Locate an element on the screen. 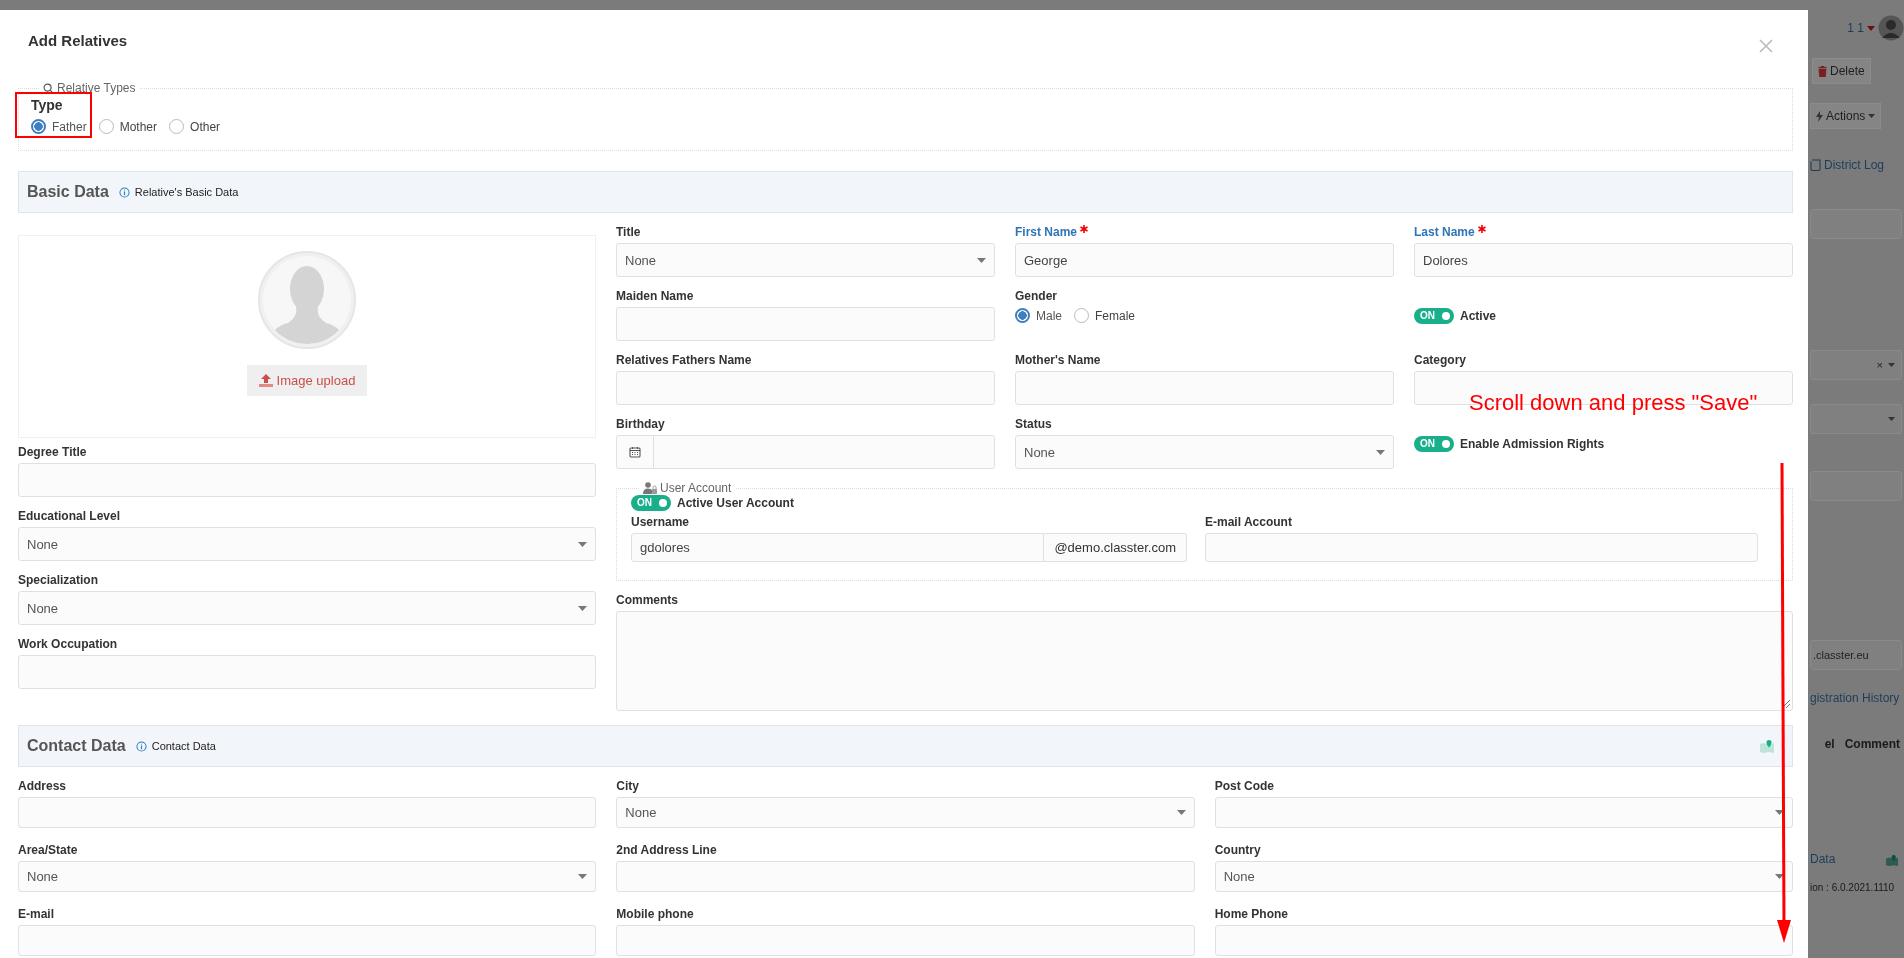 The image size is (1904, 958). field-label: Category is located at coordinates (1440, 360).